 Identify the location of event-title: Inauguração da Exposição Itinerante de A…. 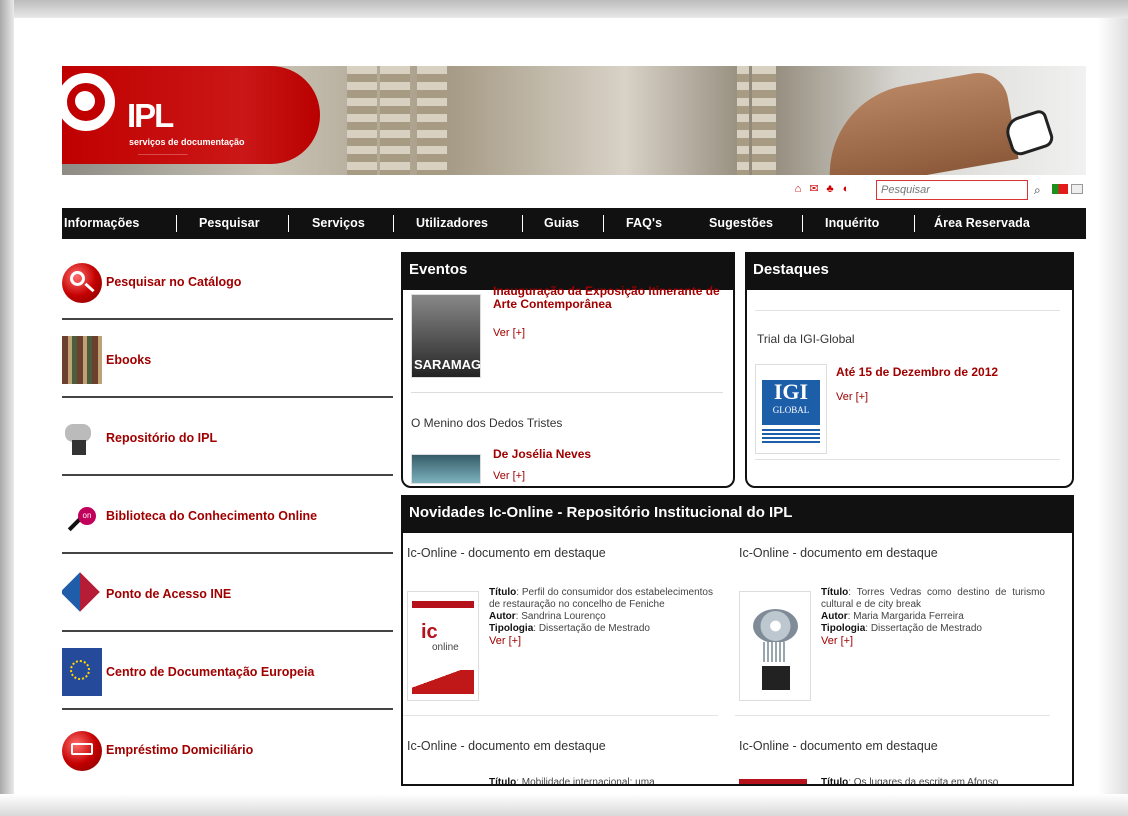
(608, 298).